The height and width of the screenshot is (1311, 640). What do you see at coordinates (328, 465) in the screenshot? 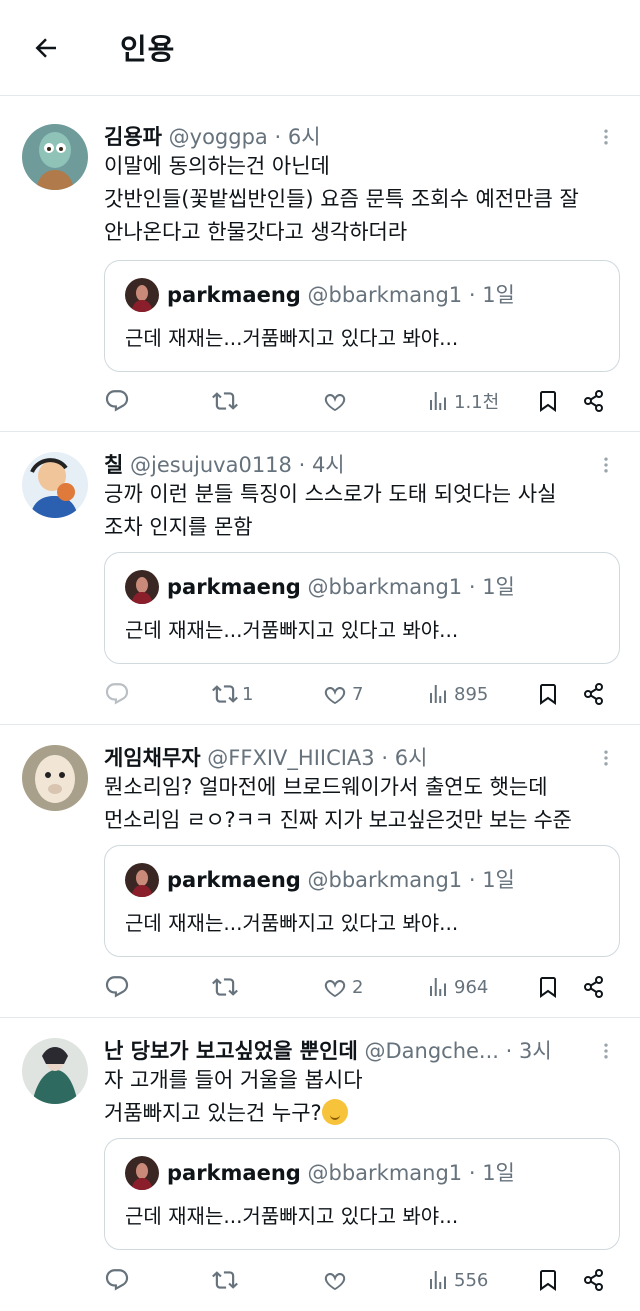
I see `timestamp: 4시` at bounding box center [328, 465].